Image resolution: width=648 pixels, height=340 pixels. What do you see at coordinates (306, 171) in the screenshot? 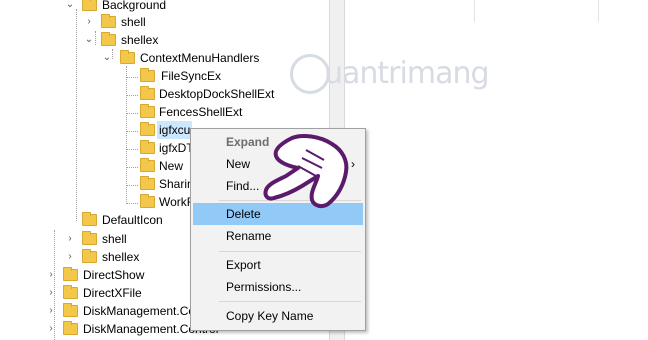
I see `pointing-hand-icon` at bounding box center [306, 171].